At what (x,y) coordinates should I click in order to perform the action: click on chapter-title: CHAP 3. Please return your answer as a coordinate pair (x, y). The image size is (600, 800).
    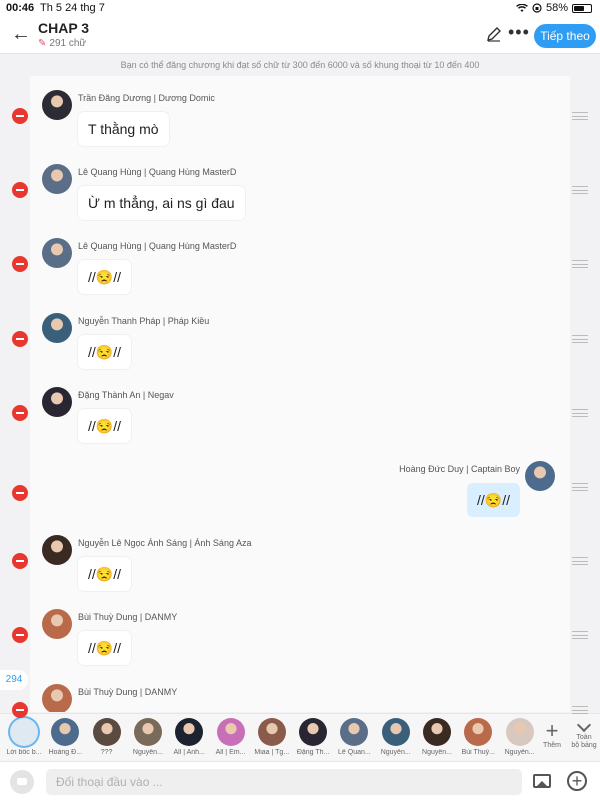
    Looking at the image, I should click on (64, 28).